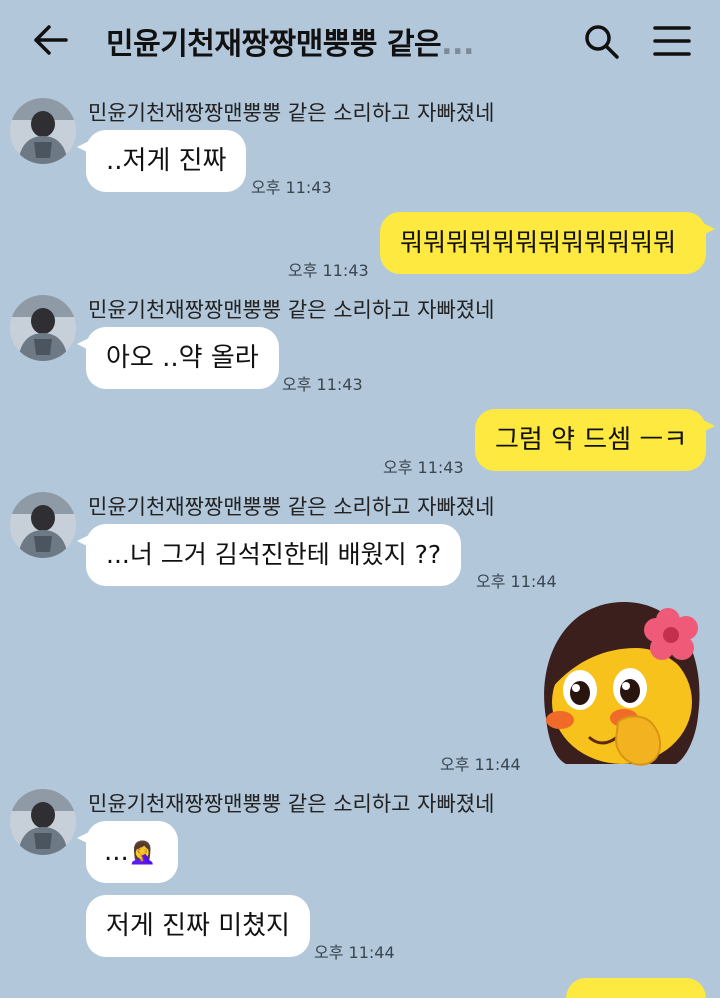  What do you see at coordinates (636, 988) in the screenshot?
I see `message-bubble-partial` at bounding box center [636, 988].